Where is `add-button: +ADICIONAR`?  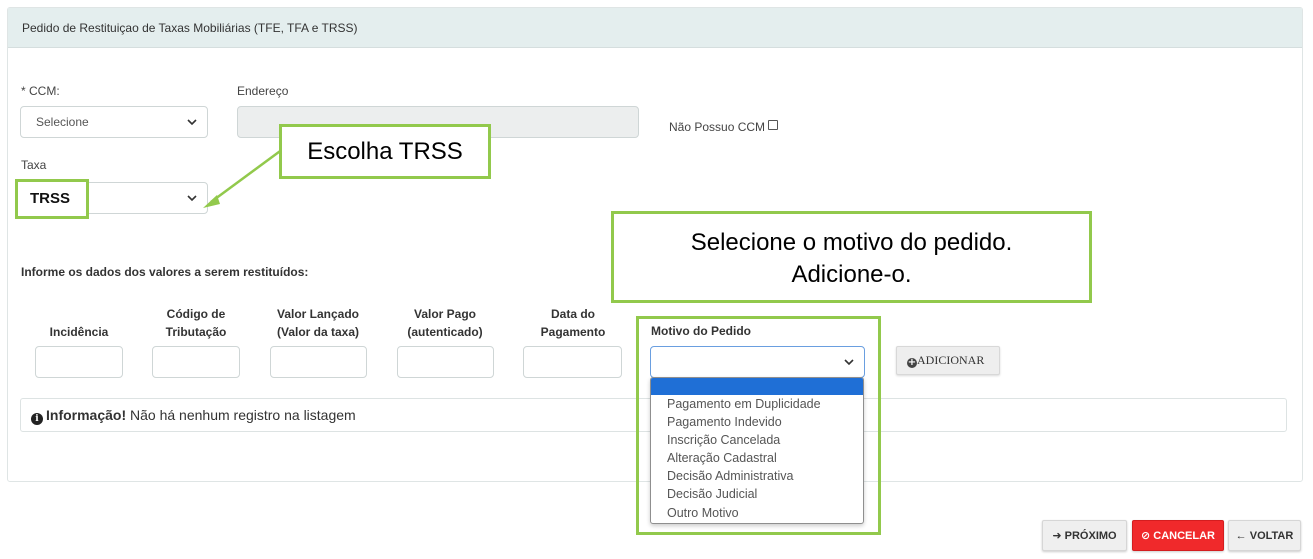
add-button: +ADICIONAR is located at coordinates (948, 360).